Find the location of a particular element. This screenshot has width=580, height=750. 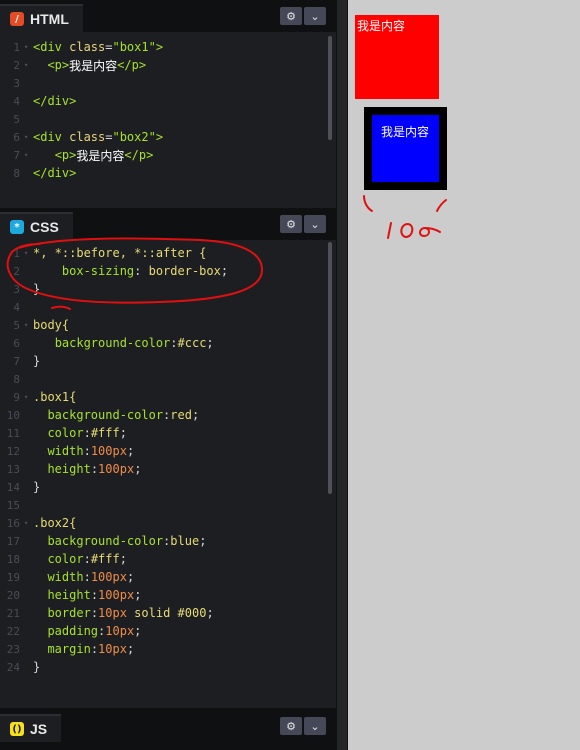

js-panel-header: () JS ⚙ ⌄ is located at coordinates (168, 729).